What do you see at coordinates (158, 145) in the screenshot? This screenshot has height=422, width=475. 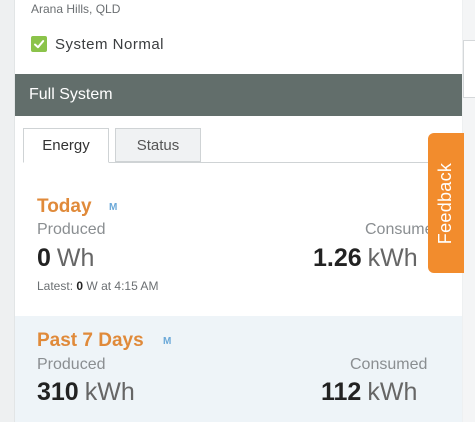 I see `tab-status: Status` at bounding box center [158, 145].